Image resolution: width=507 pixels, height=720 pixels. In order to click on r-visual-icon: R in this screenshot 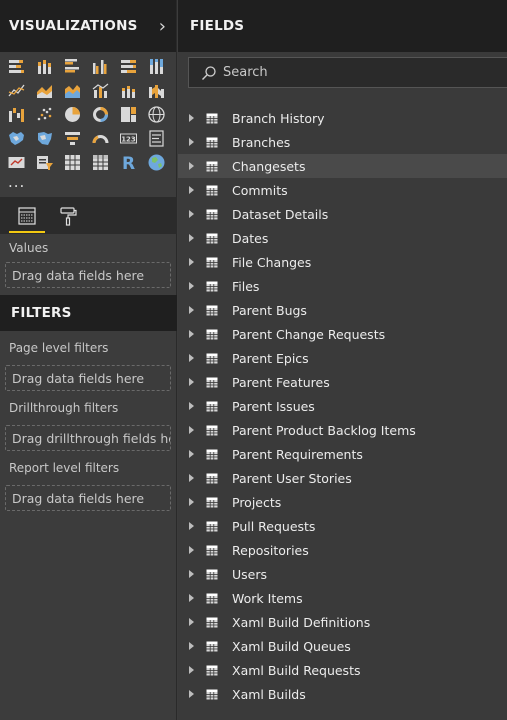, I will do `click(128, 162)`.